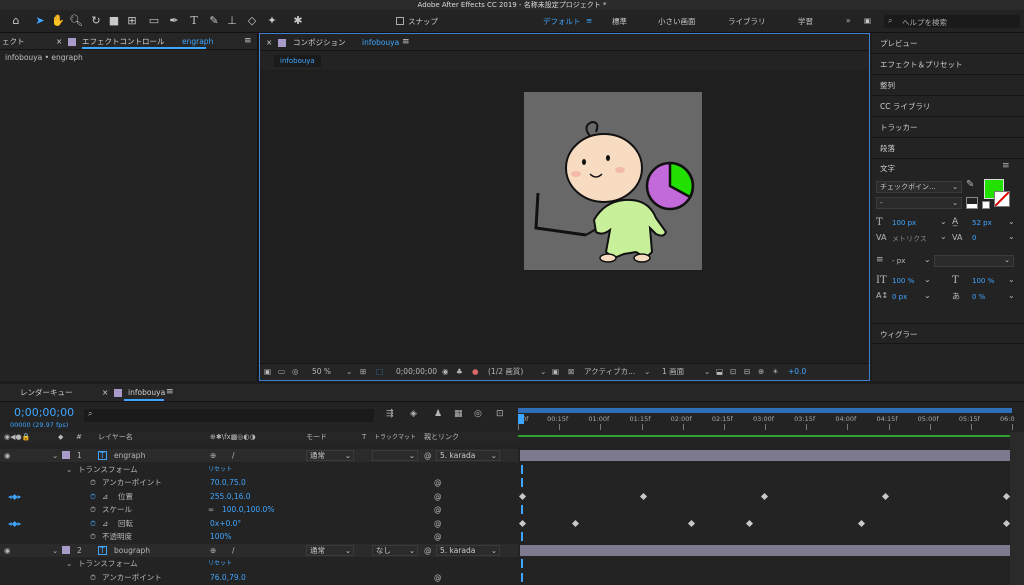 The image size is (1024, 585). What do you see at coordinates (259, 496) in the screenshot?
I see `property-row: ◂◆▸ ⏱ ⊿ 位置 255.0,16.0 @` at bounding box center [259, 496].